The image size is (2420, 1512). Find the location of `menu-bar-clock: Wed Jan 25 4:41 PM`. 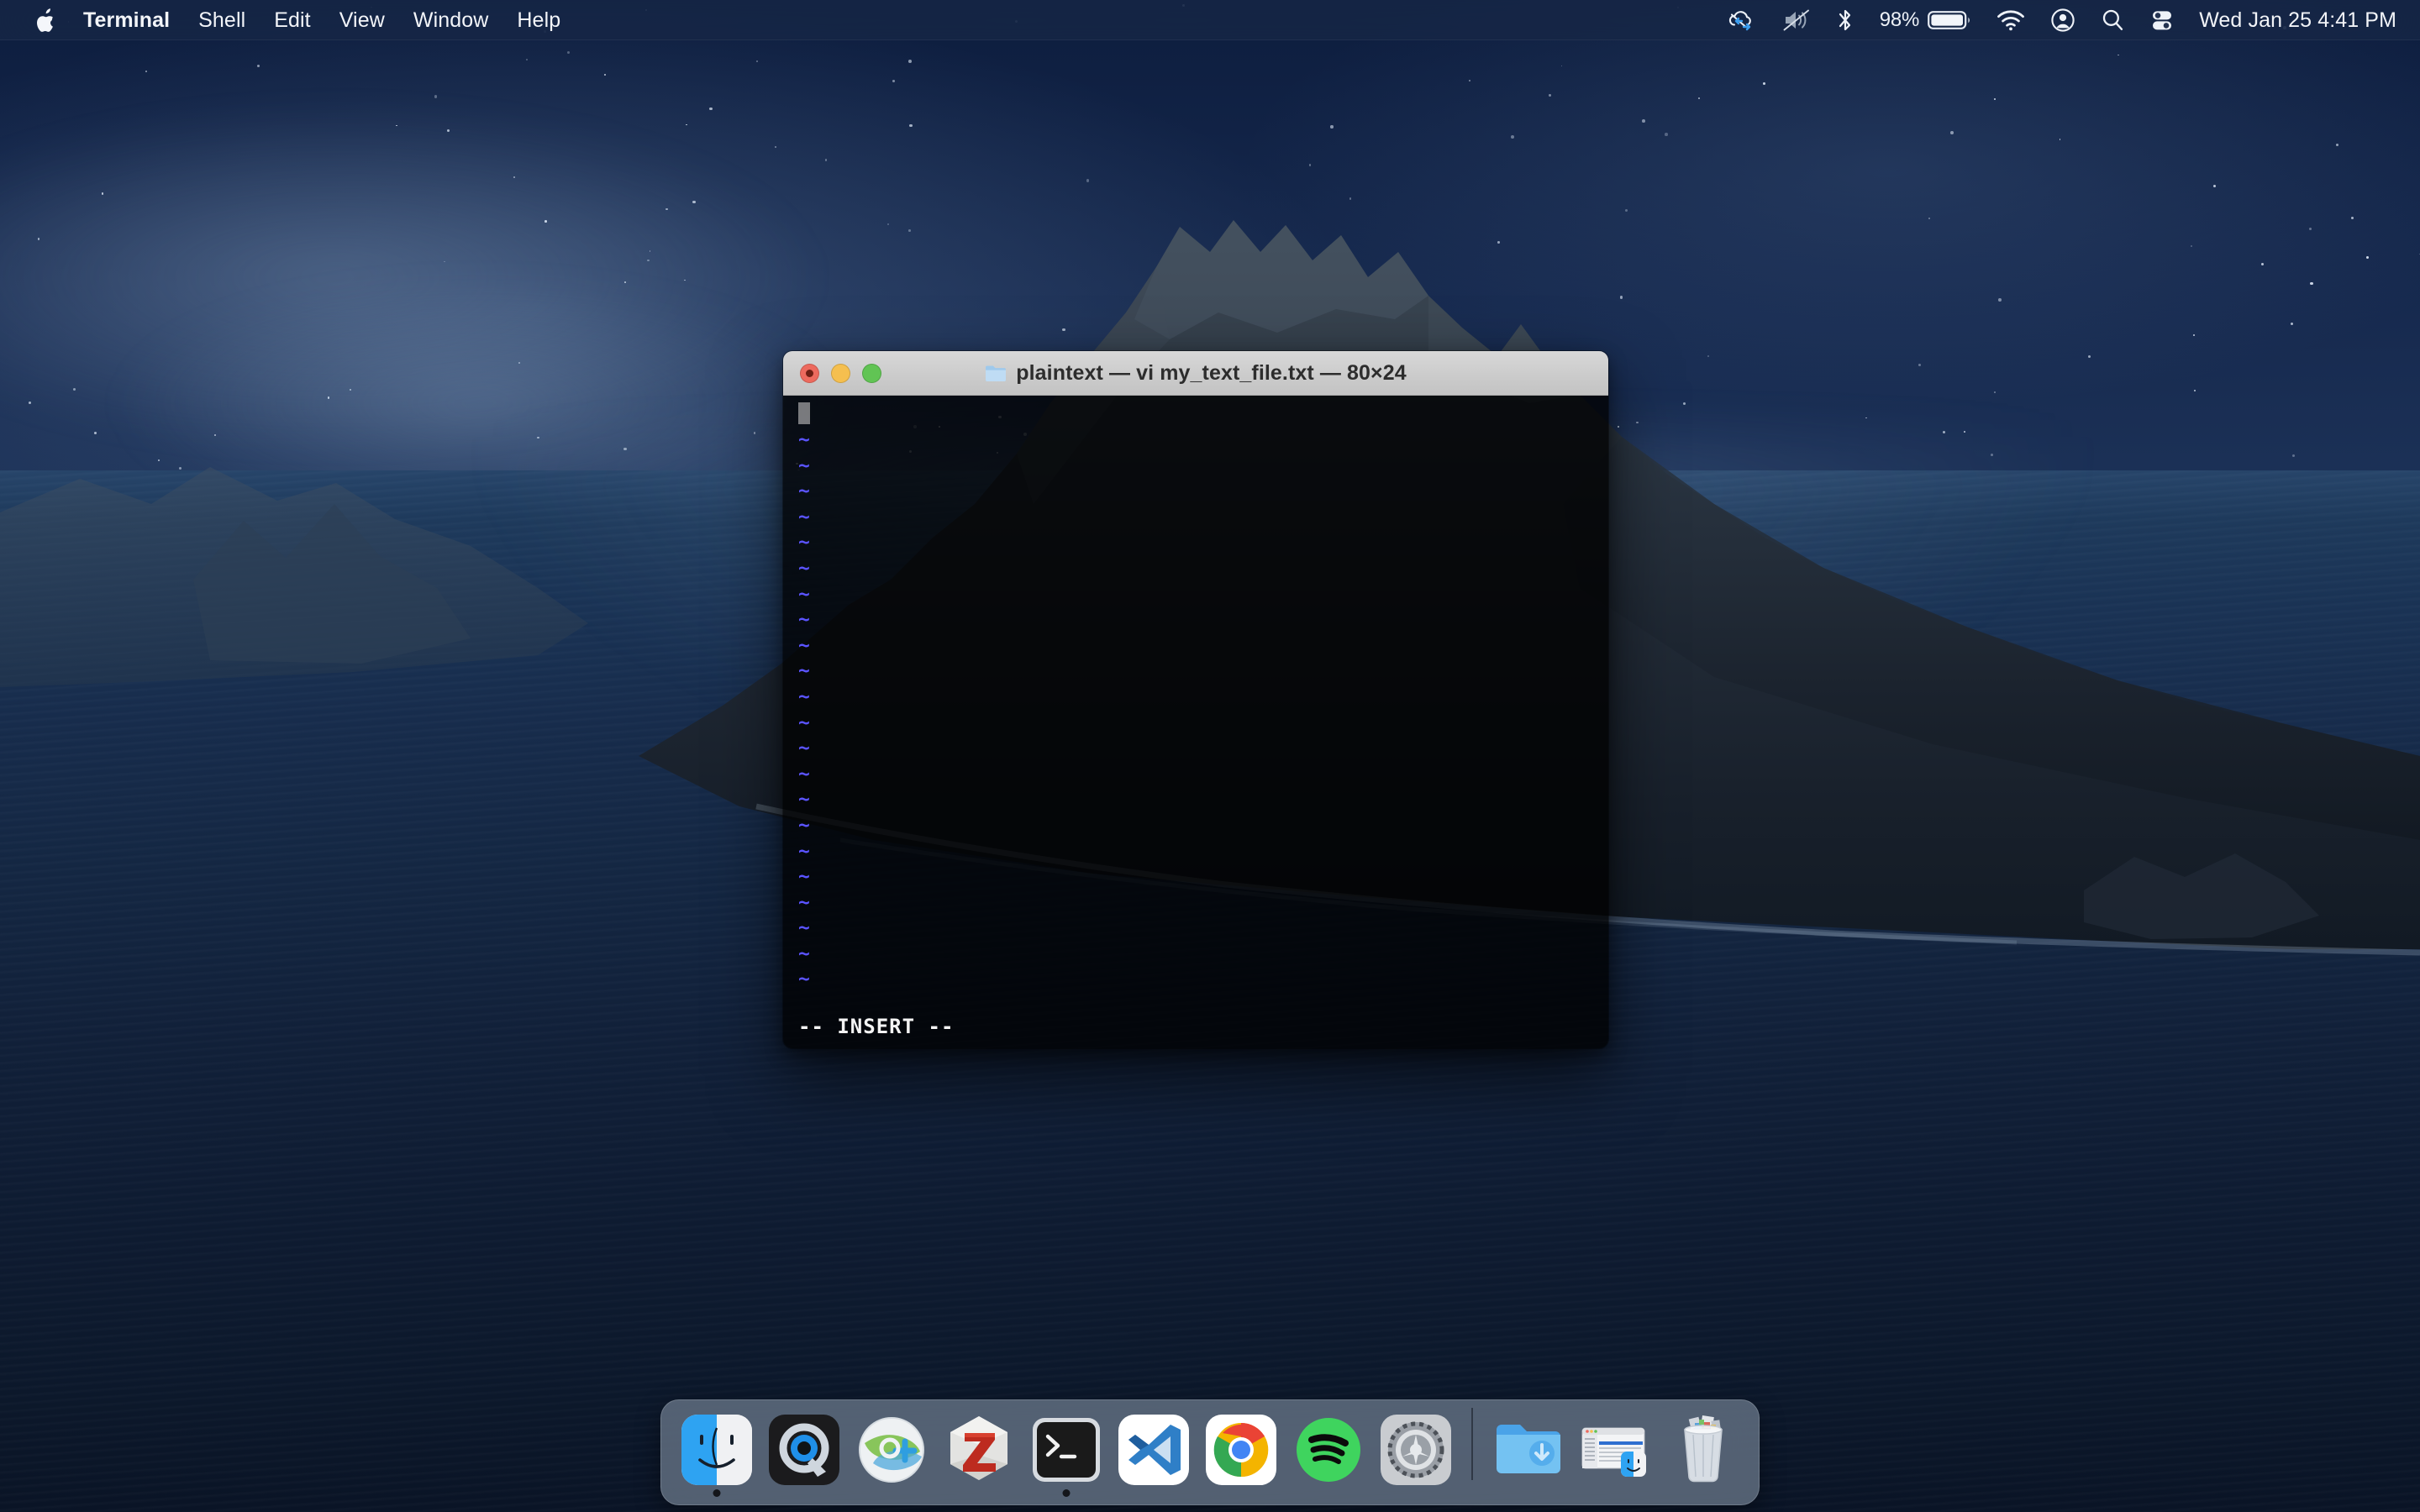

menu-bar-clock: Wed Jan 25 4:41 PM is located at coordinates (2291, 20).